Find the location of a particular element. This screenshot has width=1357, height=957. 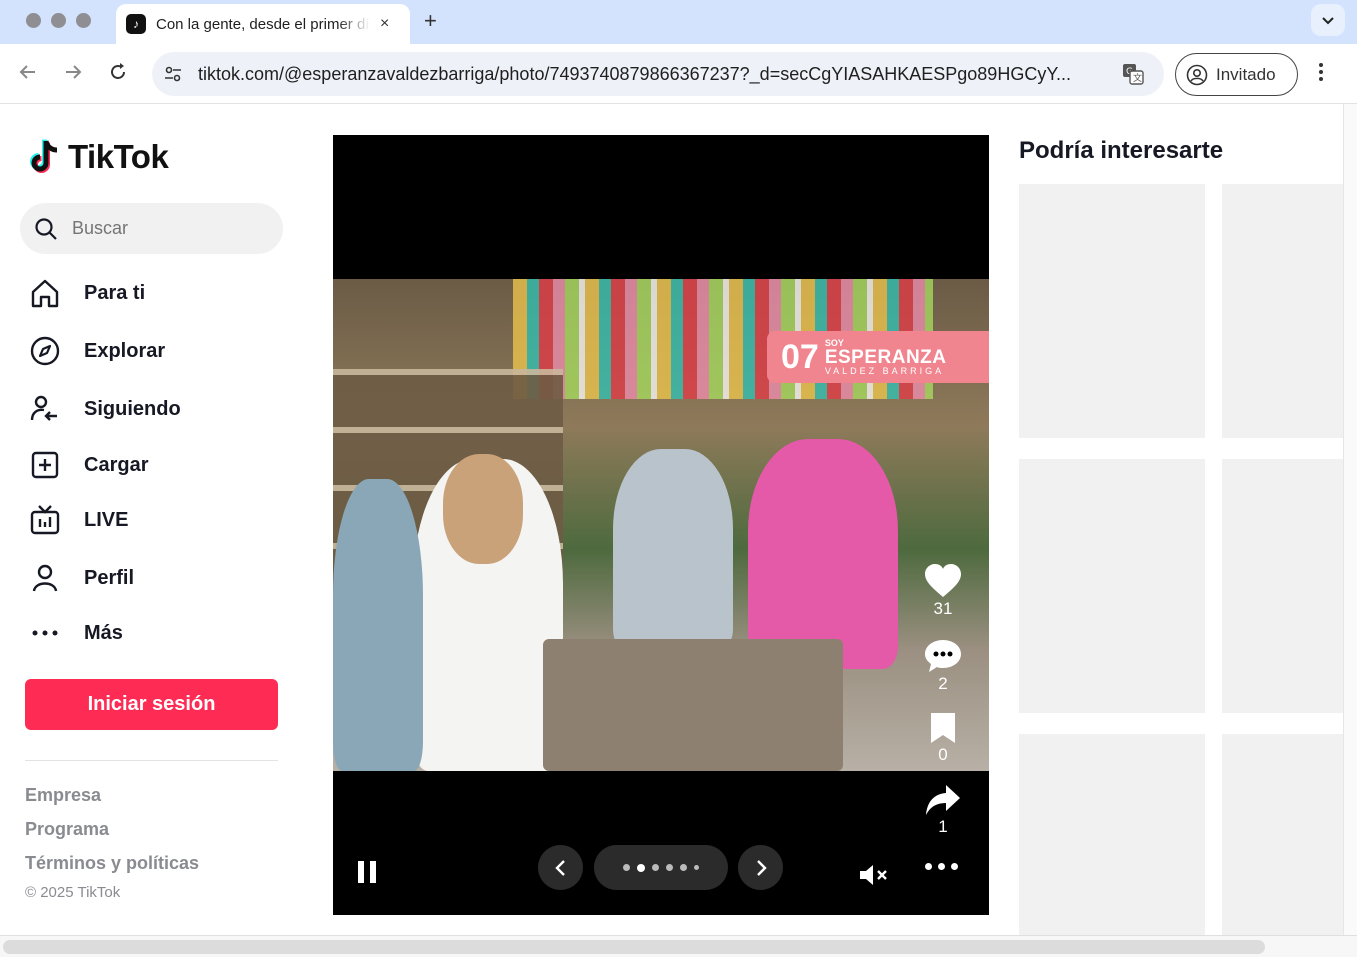

save-button: 0 is located at coordinates (943, 738).